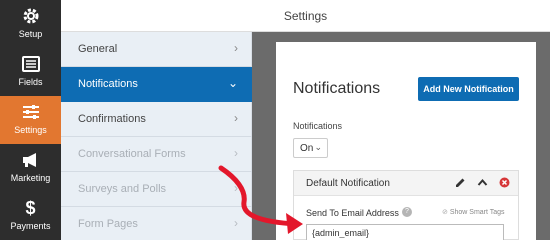  I want to click on rail-item-payments: $ Payments, so click(30, 216).